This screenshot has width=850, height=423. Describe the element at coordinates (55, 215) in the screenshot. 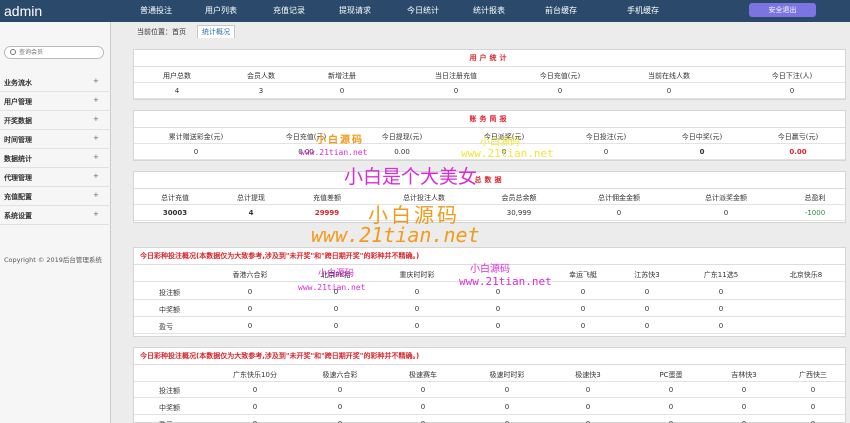

I see `sidebar-item-system-settings: 系统设置 +` at that location.